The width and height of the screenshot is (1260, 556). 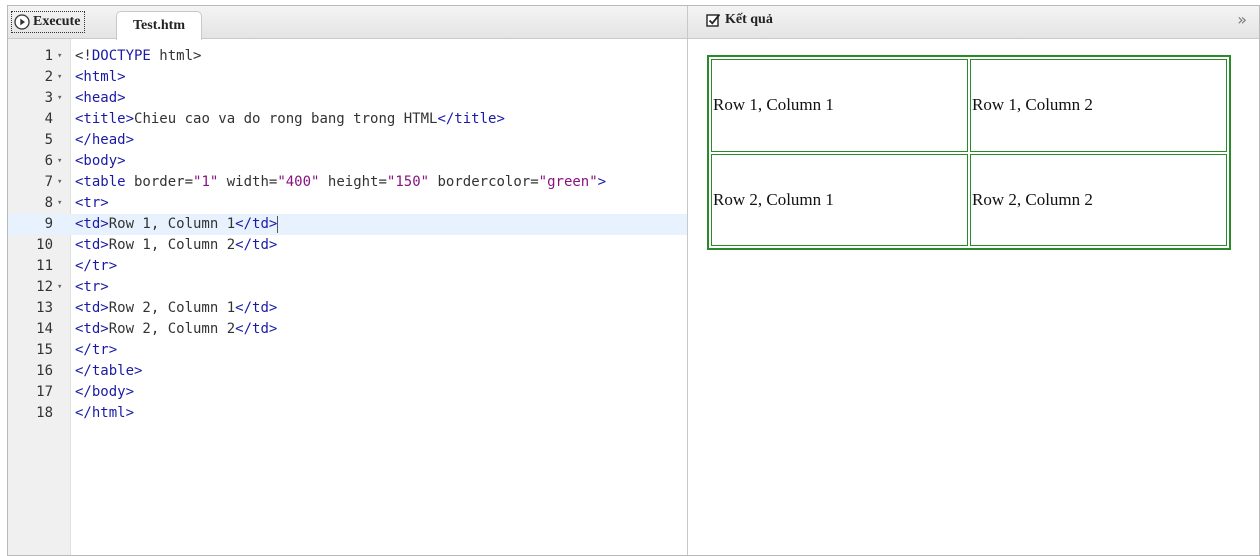 What do you see at coordinates (48, 182) in the screenshot?
I see `line-number: 7` at bounding box center [48, 182].